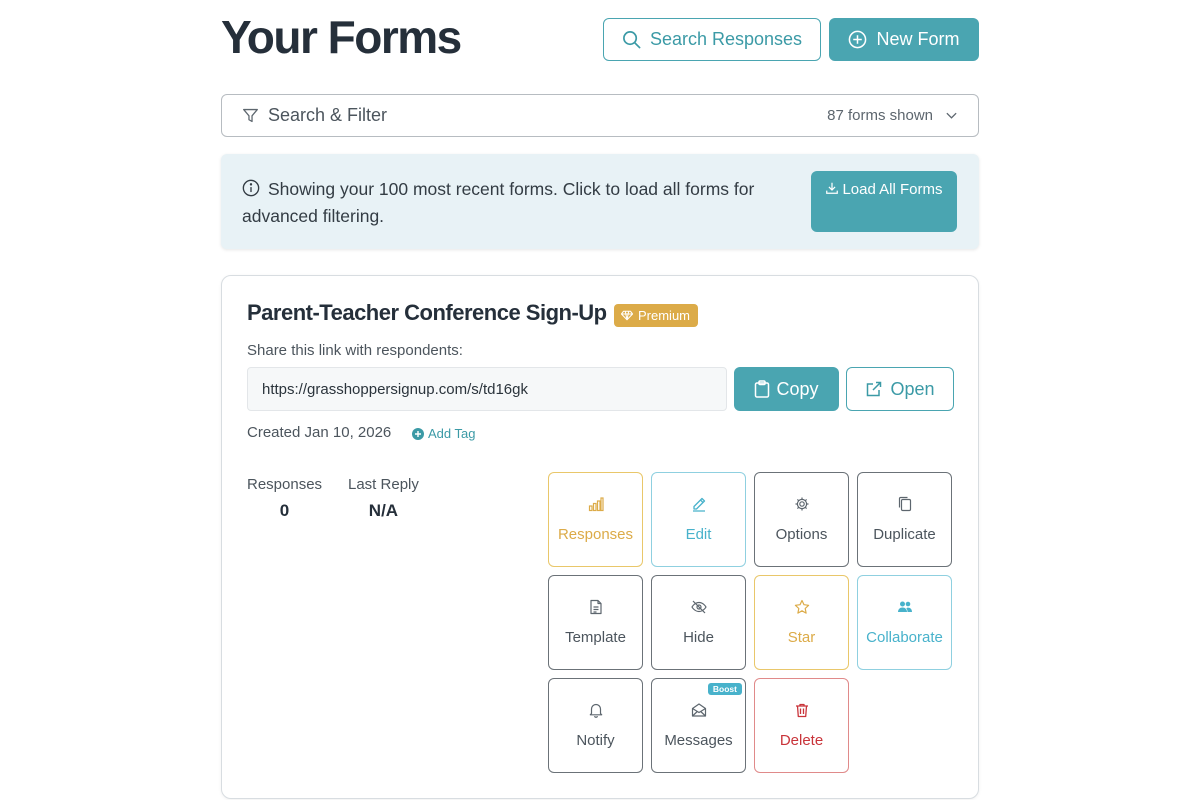 The image size is (1200, 800). What do you see at coordinates (801, 519) in the screenshot?
I see `options-action-button: Options` at bounding box center [801, 519].